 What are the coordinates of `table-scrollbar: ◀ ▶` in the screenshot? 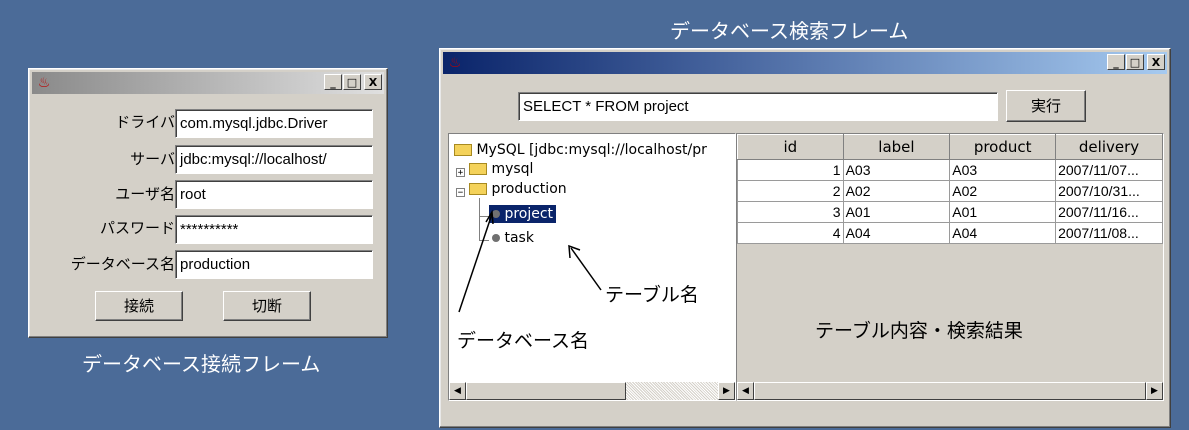 It's located at (950, 391).